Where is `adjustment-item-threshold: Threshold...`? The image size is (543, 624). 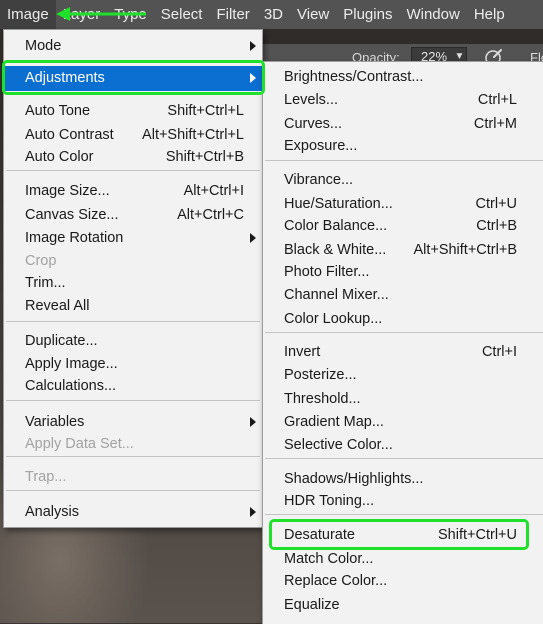 adjustment-item-threshold: Threshold... is located at coordinates (403, 399).